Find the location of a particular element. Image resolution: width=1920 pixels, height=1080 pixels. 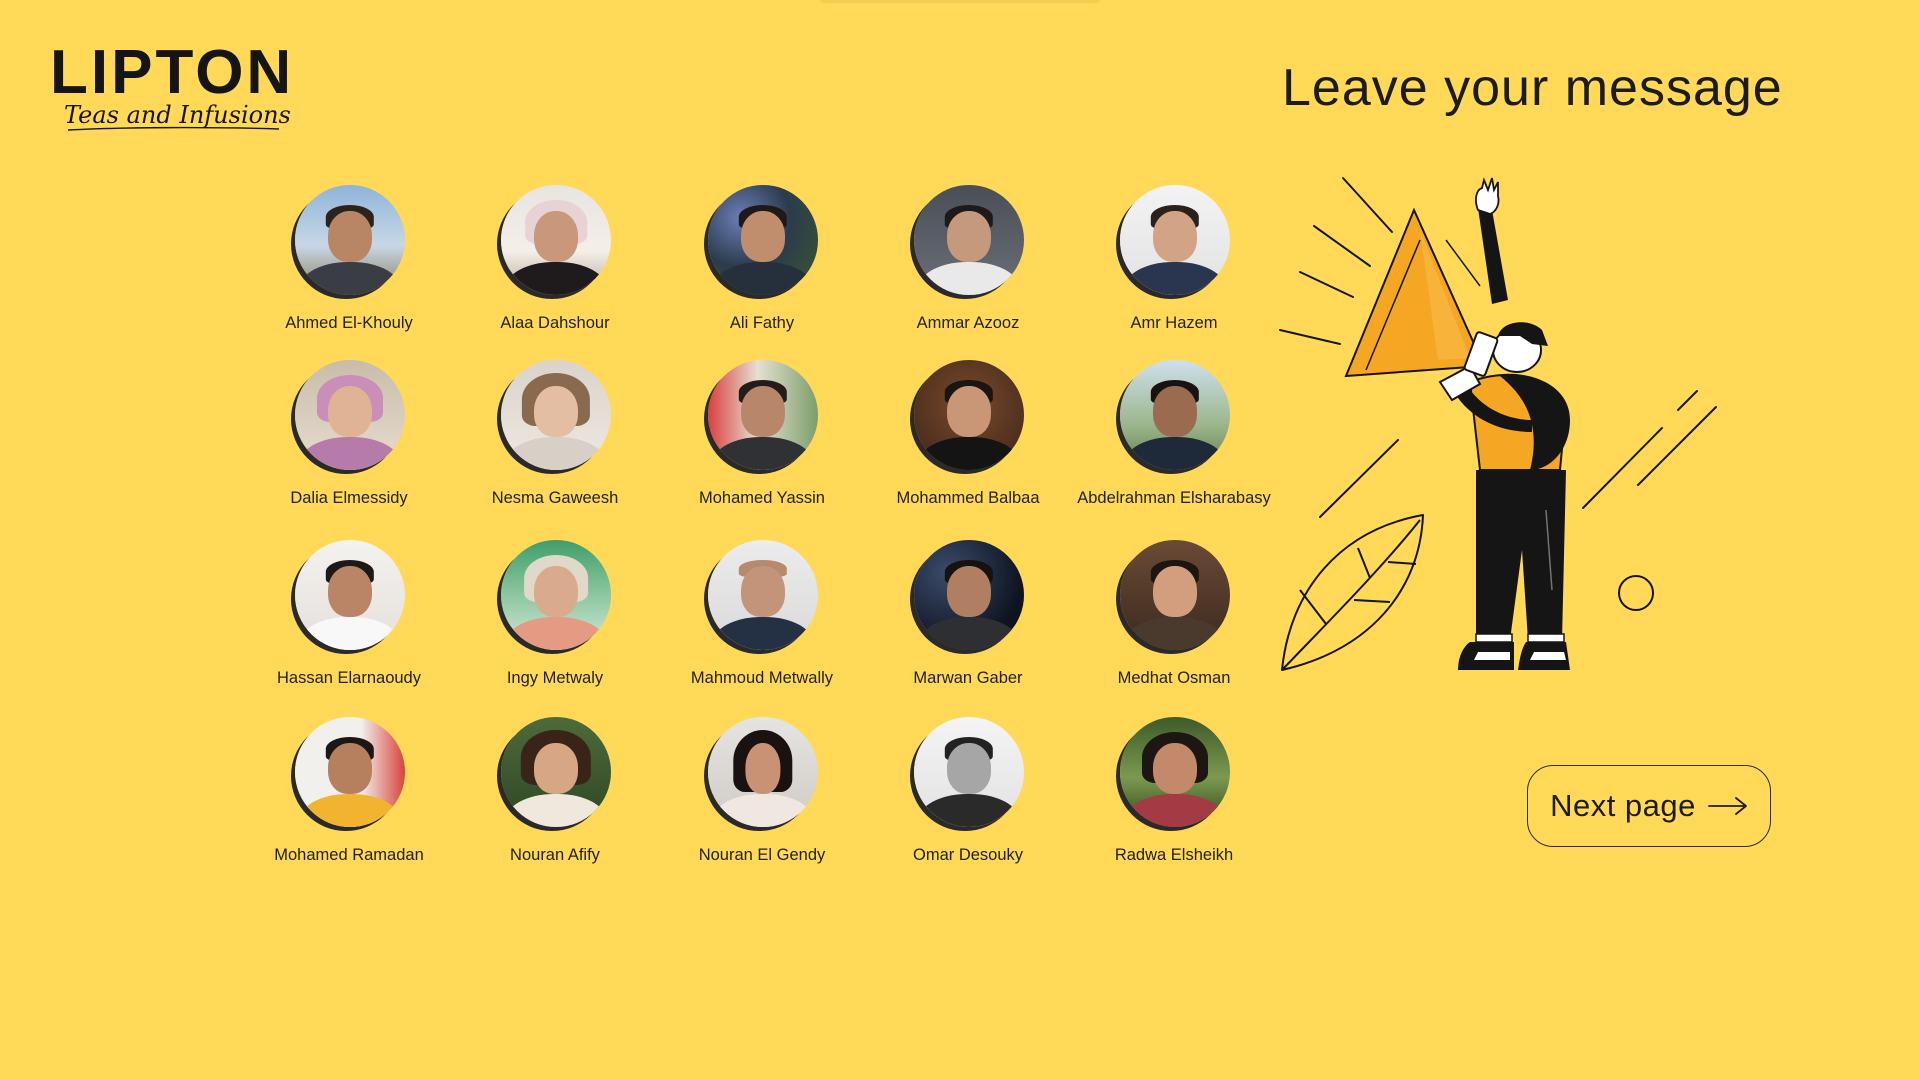

next-page-button: Next page is located at coordinates (1649, 806).